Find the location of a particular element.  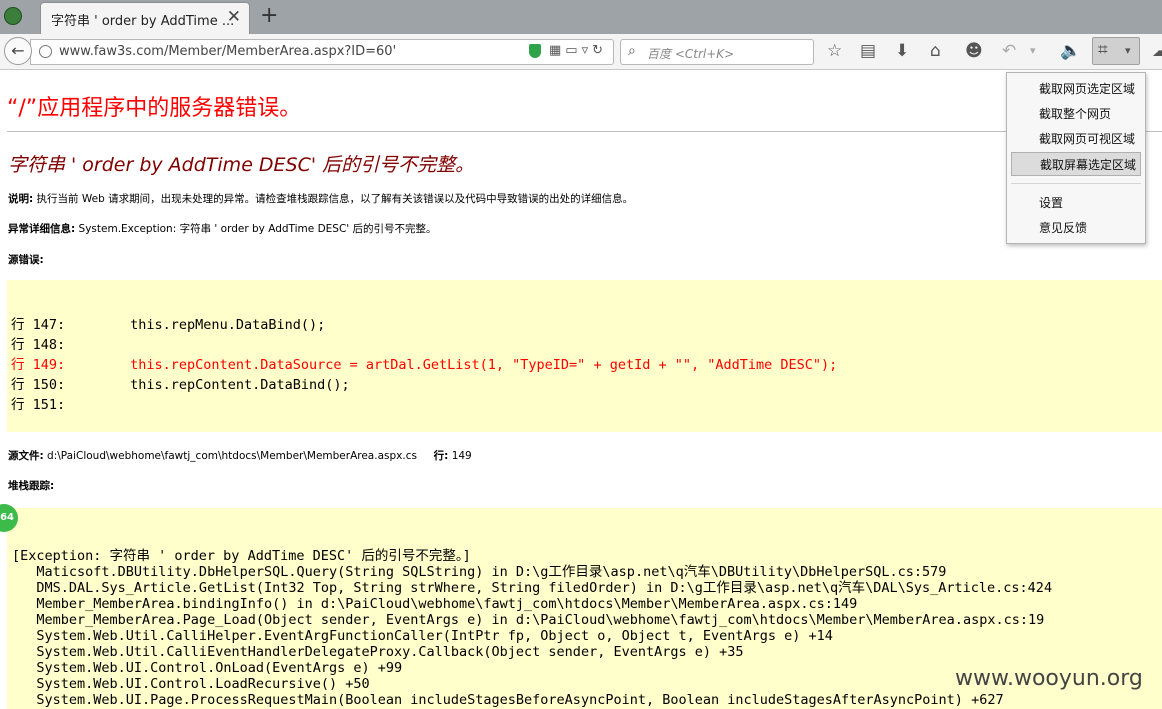

shield-icon is located at coordinates (534, 50).